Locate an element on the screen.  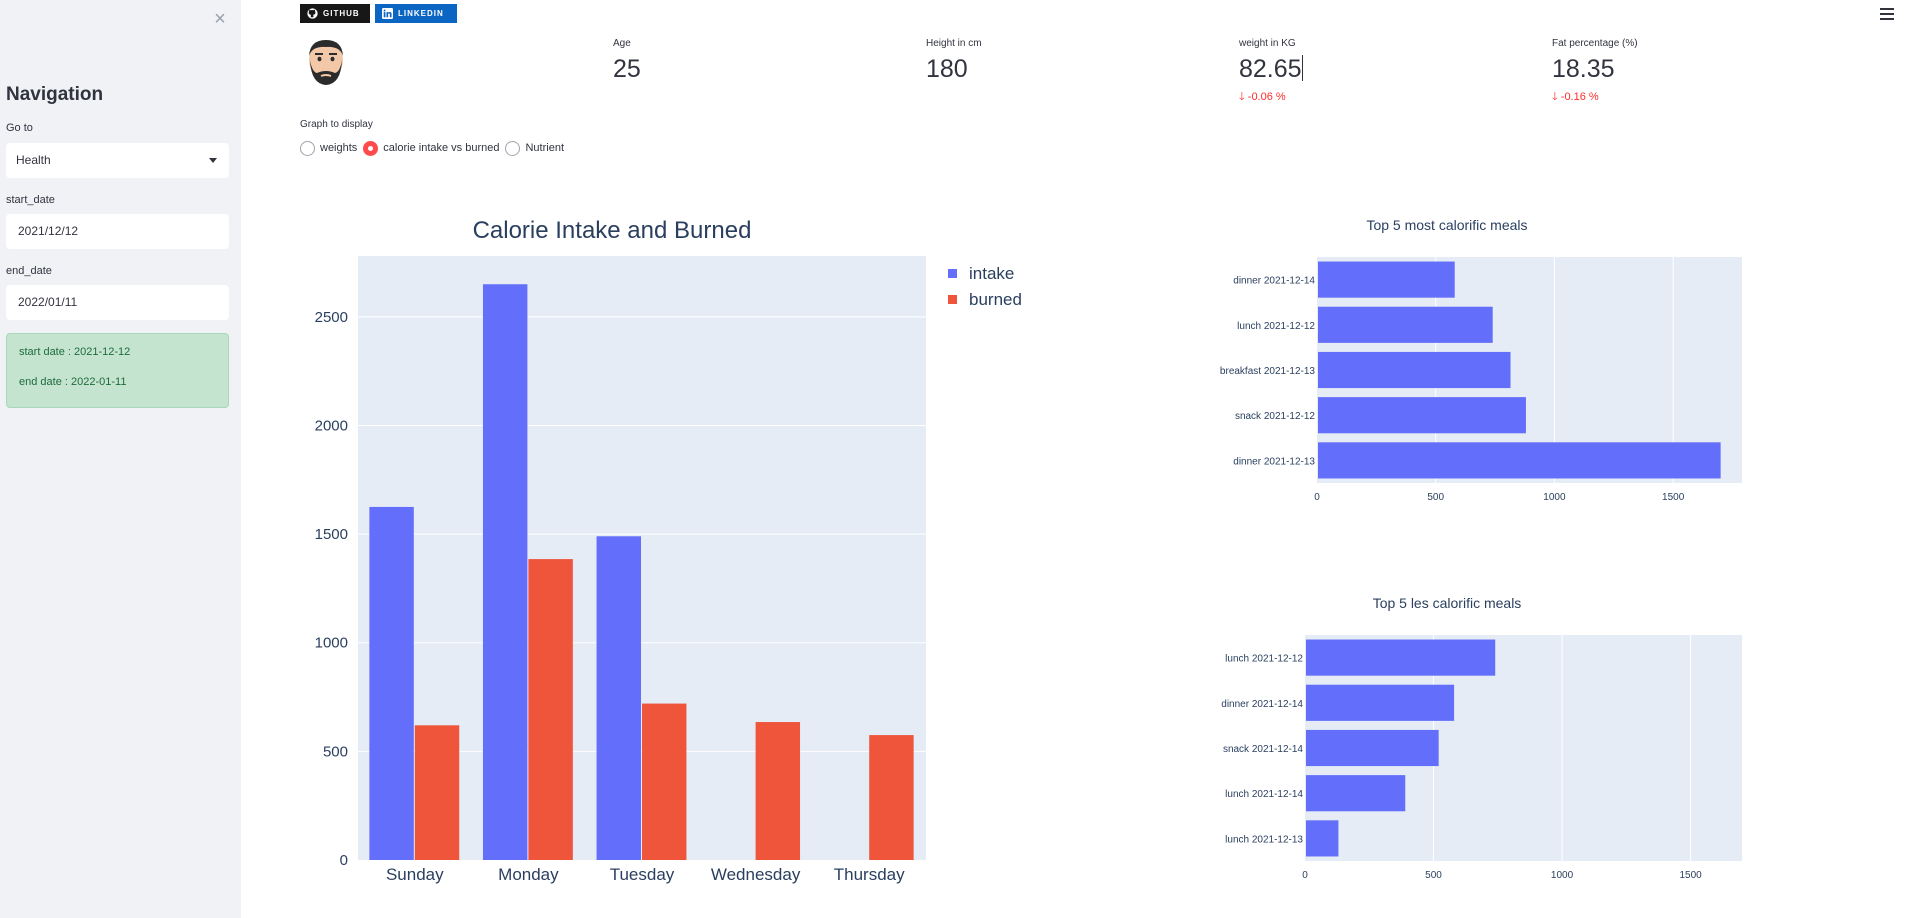
metric-height: Height in cm 180 is located at coordinates (954, 61).